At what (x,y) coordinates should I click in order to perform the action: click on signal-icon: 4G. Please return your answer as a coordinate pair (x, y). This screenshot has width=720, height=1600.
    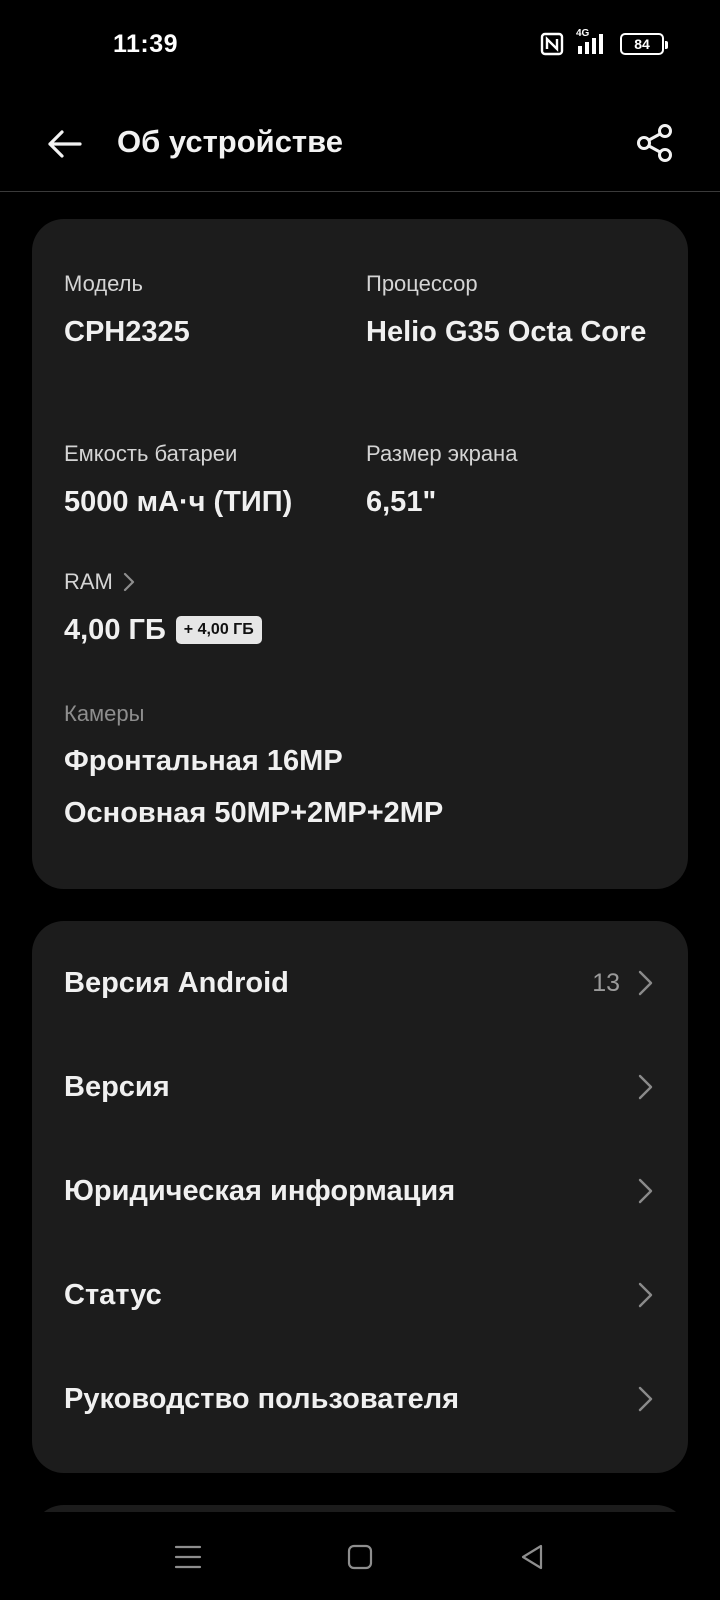
    Looking at the image, I should click on (592, 42).